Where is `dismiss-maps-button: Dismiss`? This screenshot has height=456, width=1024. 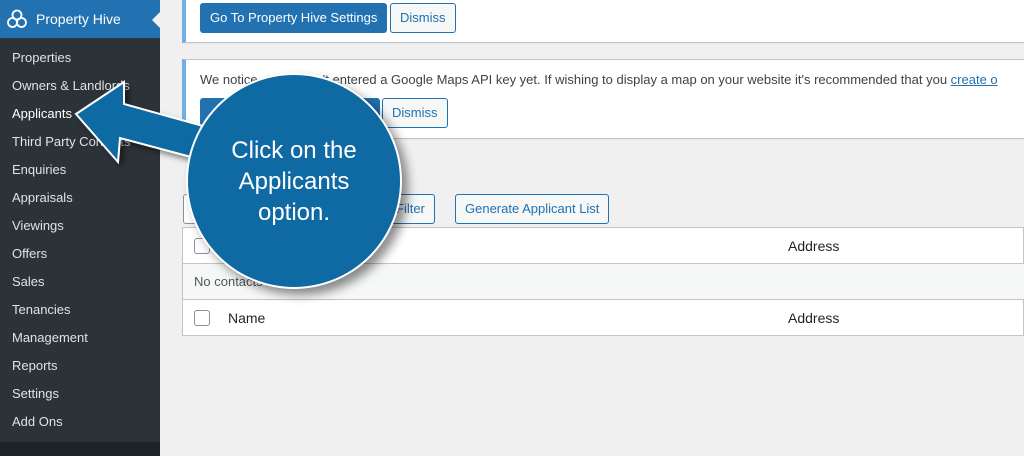 dismiss-maps-button: Dismiss is located at coordinates (415, 113).